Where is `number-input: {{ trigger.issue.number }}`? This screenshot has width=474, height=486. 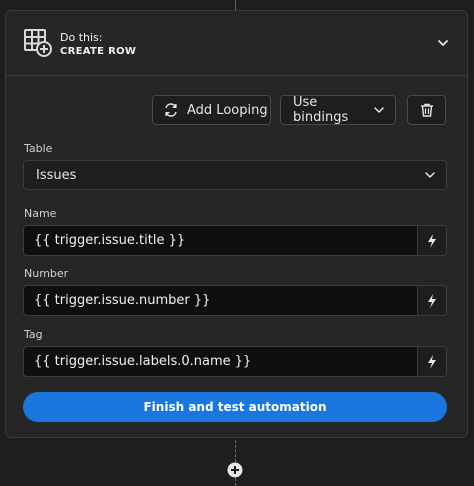
number-input: {{ trigger.issue.number }} is located at coordinates (220, 300).